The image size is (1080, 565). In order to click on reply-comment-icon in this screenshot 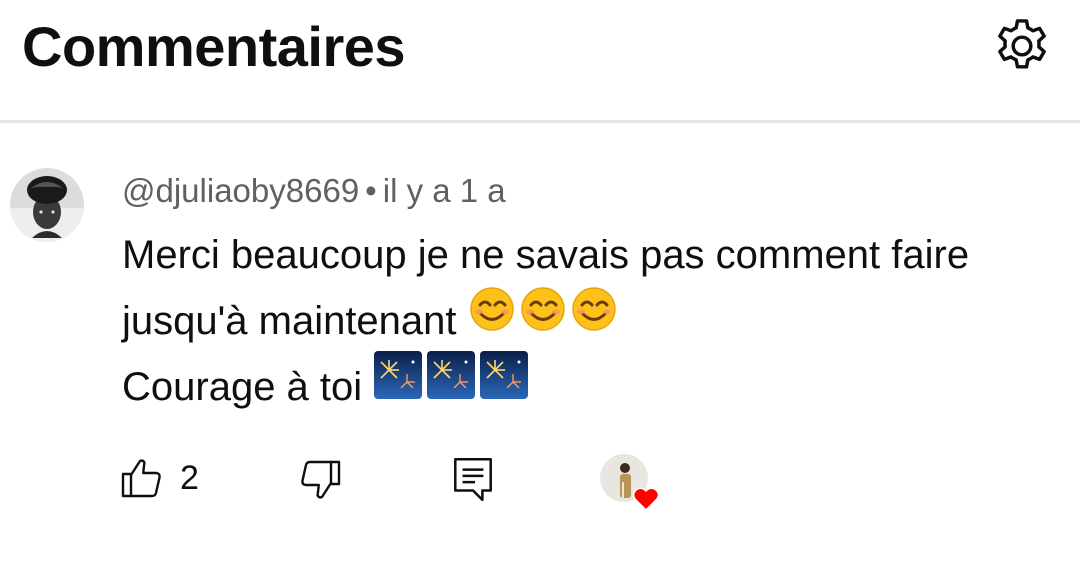, I will do `click(473, 479)`.